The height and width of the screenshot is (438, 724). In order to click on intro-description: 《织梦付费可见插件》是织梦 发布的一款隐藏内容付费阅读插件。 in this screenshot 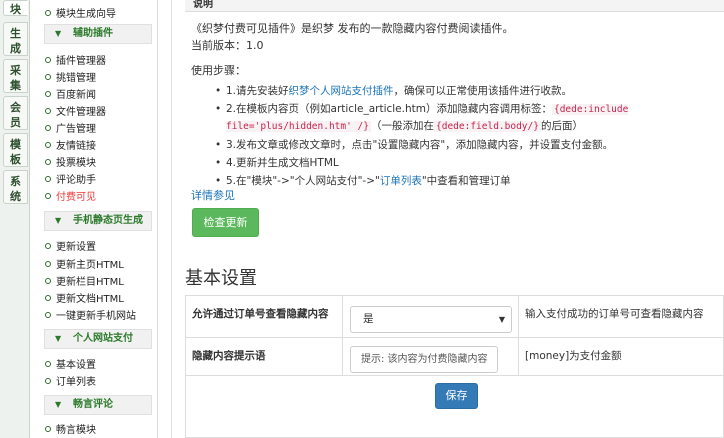, I will do `click(352, 28)`.